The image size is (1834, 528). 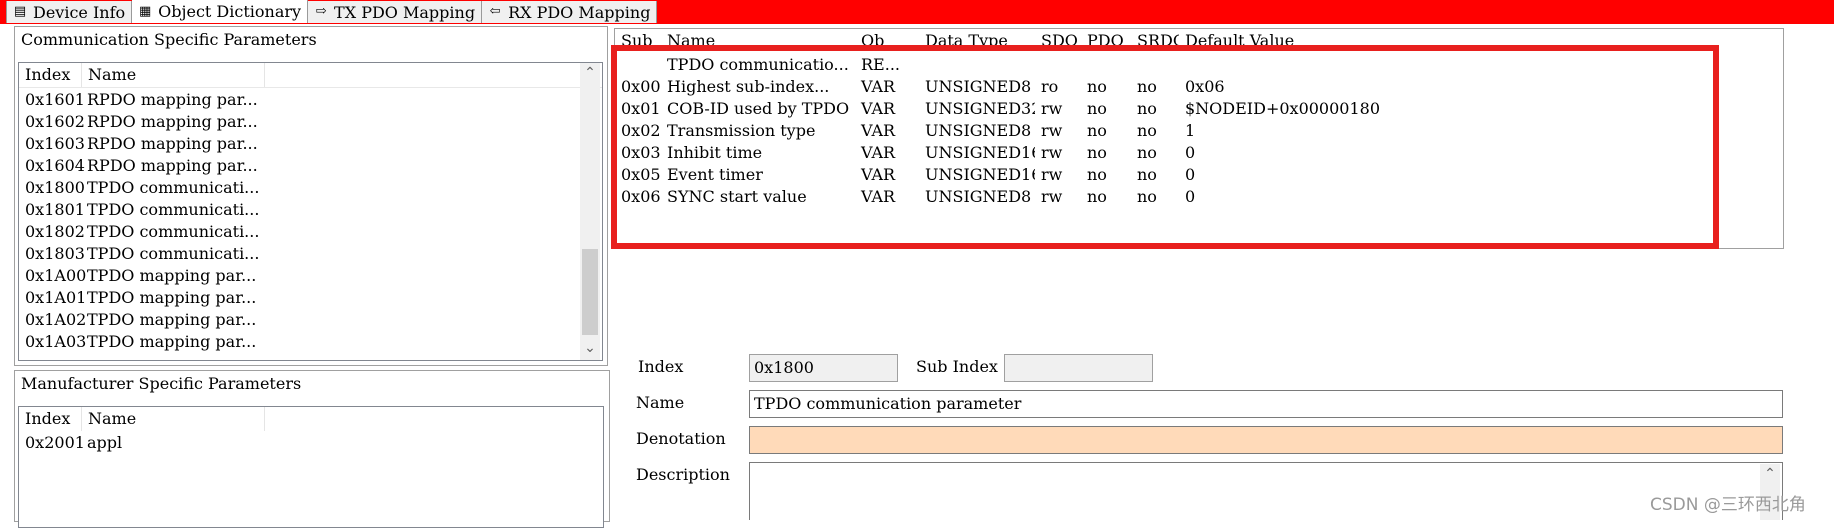 What do you see at coordinates (957, 366) in the screenshot?
I see `subindex-label: Sub Index` at bounding box center [957, 366].